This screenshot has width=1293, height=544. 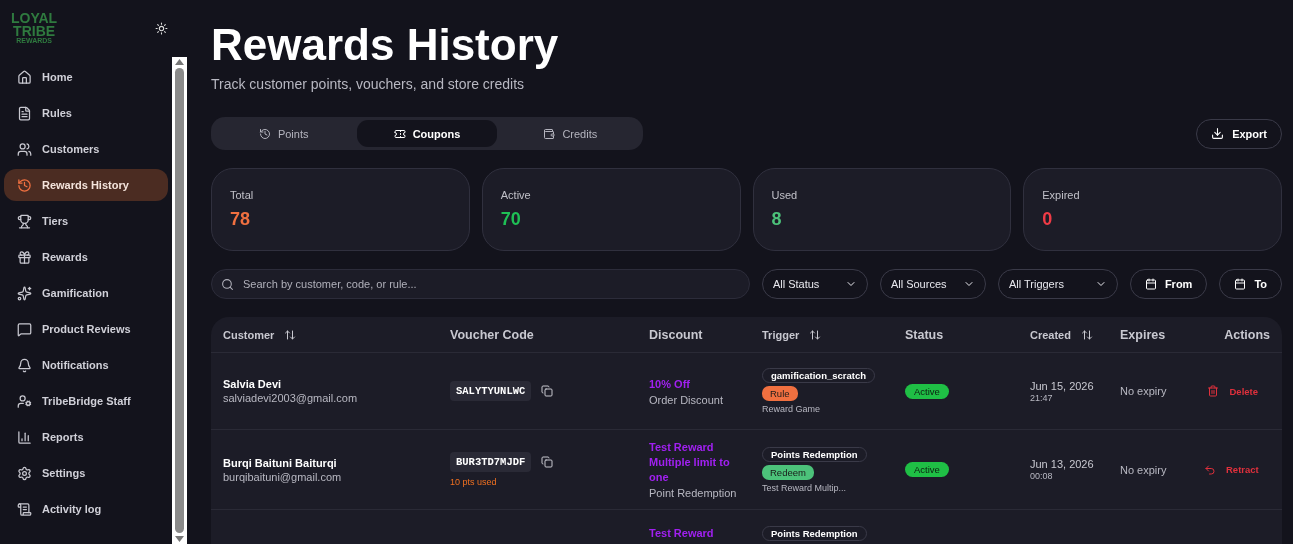 What do you see at coordinates (86, 257) in the screenshot?
I see `sidebar-item: Rewards` at bounding box center [86, 257].